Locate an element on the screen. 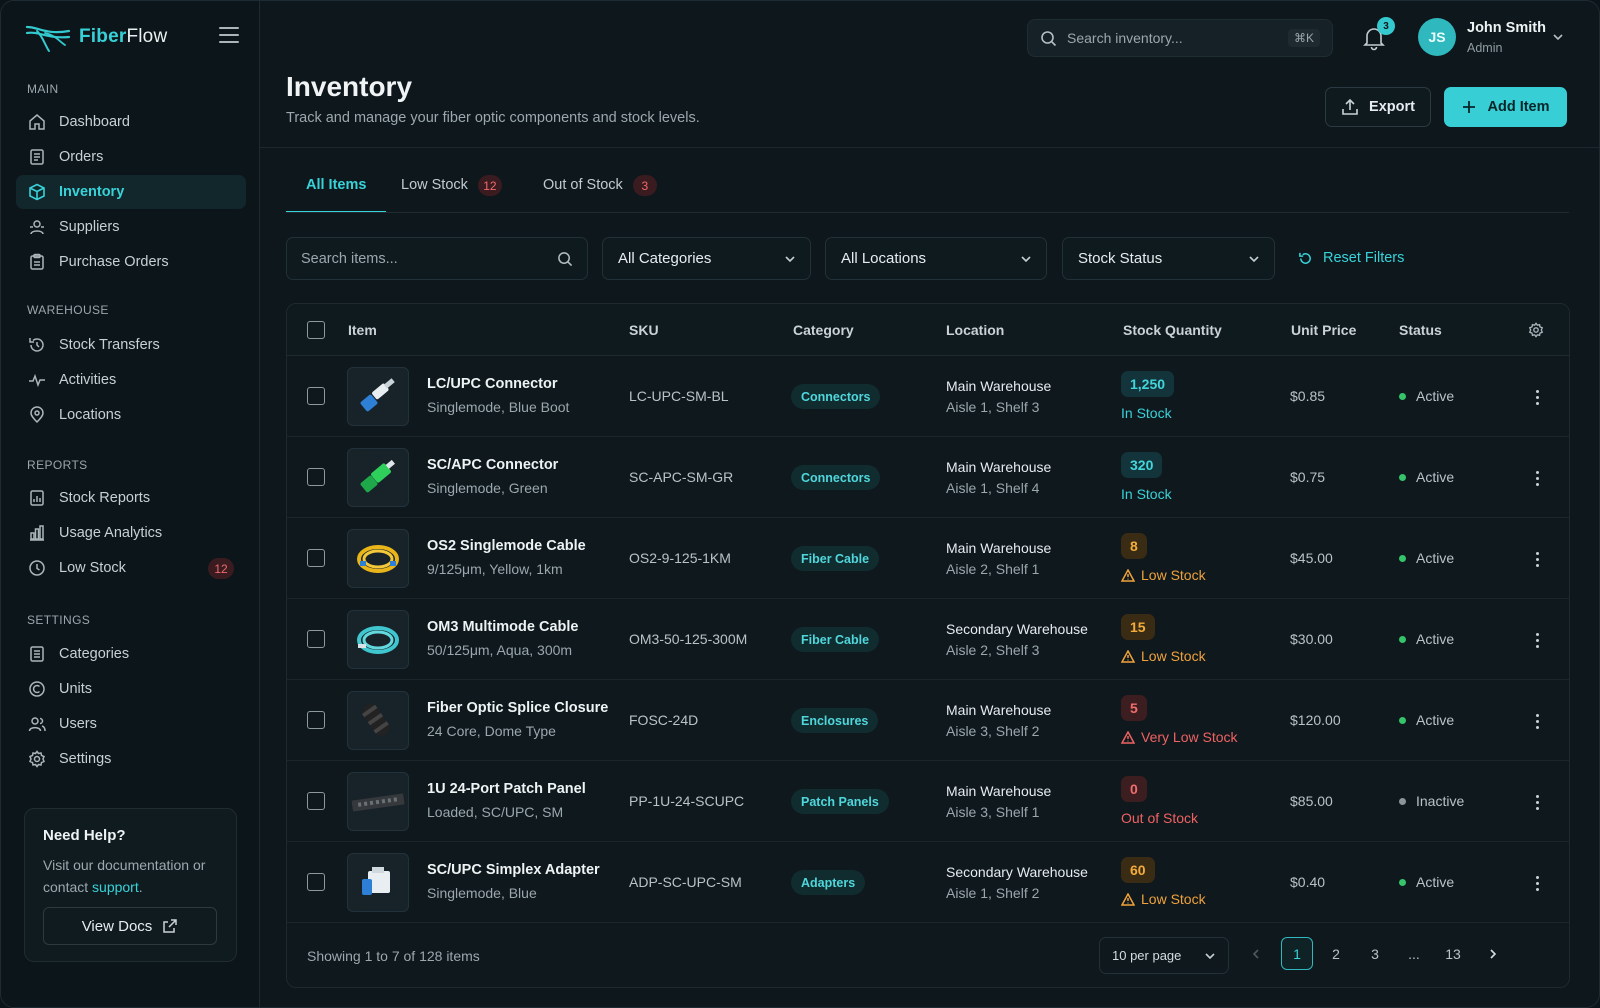  sidebar-item-settings: Settings is located at coordinates (131, 759).